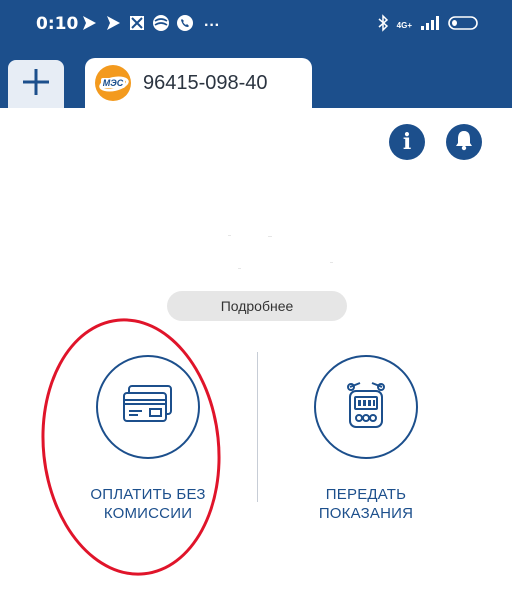  What do you see at coordinates (280, 252) in the screenshot?
I see `faint-background-marks` at bounding box center [280, 252].